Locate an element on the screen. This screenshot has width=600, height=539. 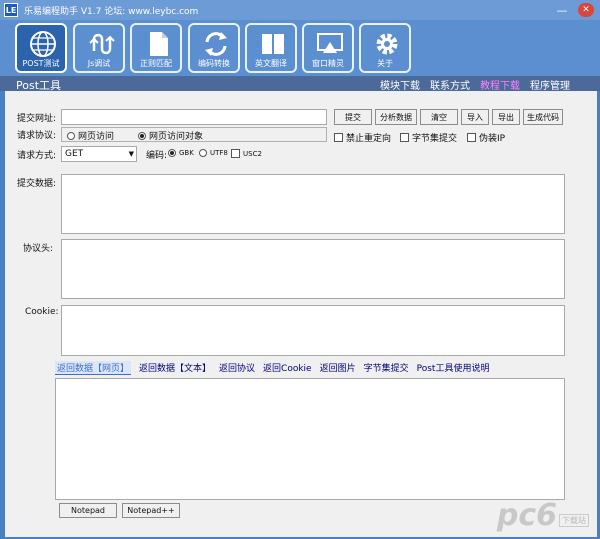
download-badge: 下载站 is located at coordinates (574, 520).